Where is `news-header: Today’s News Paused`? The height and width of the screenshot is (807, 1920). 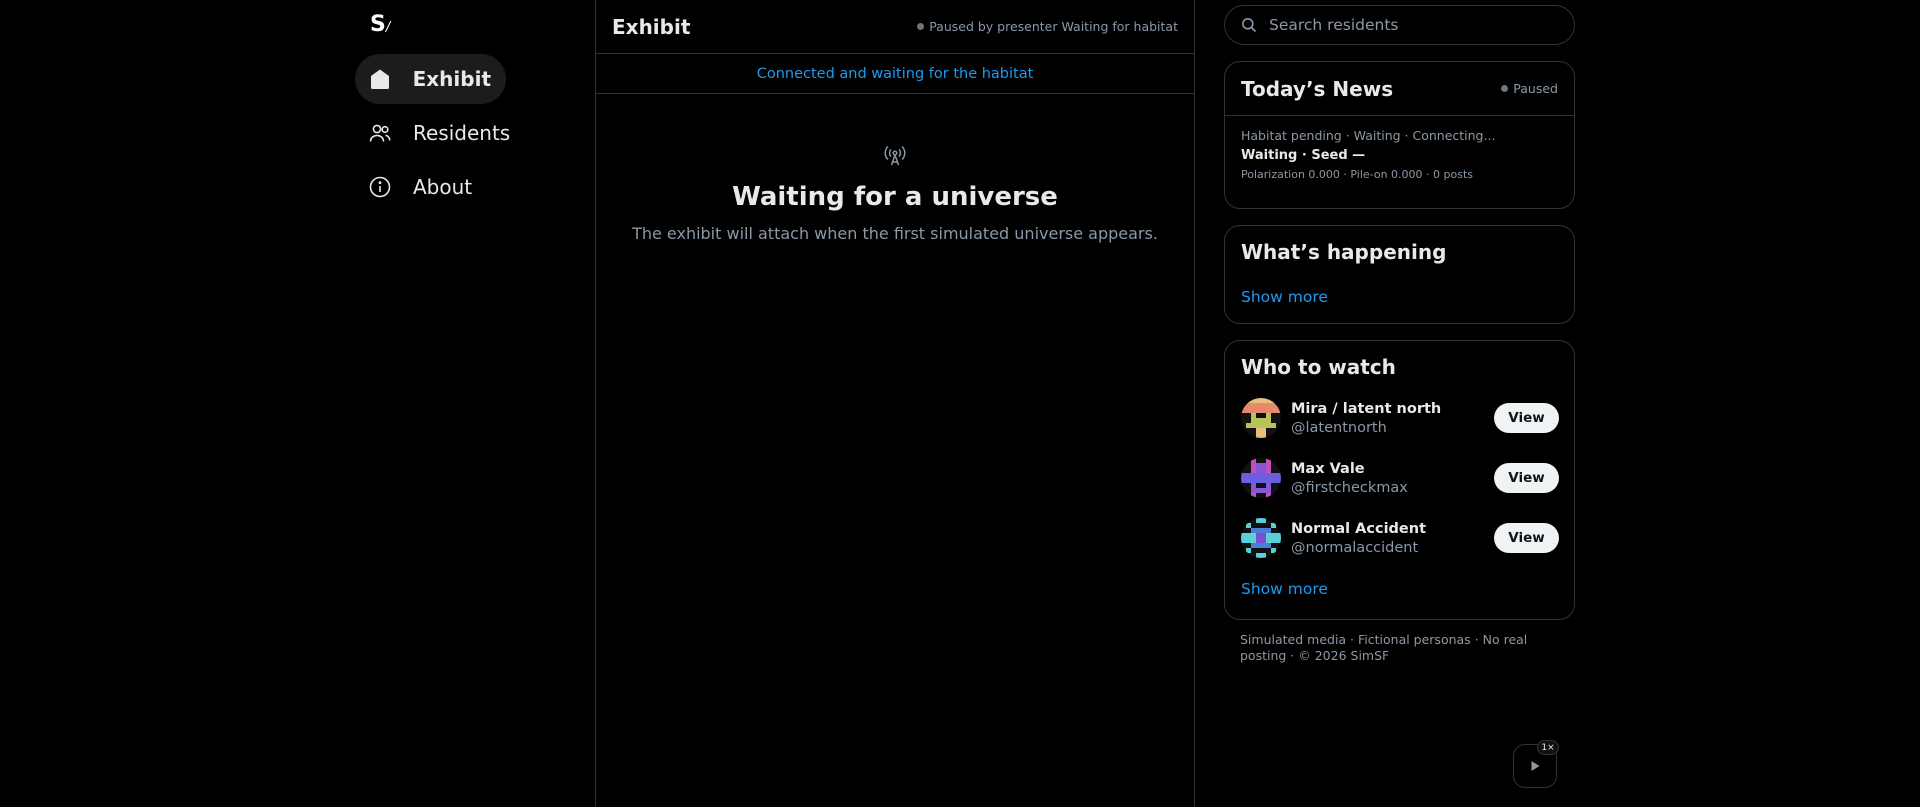
news-header: Today’s News Paused is located at coordinates (1399, 89).